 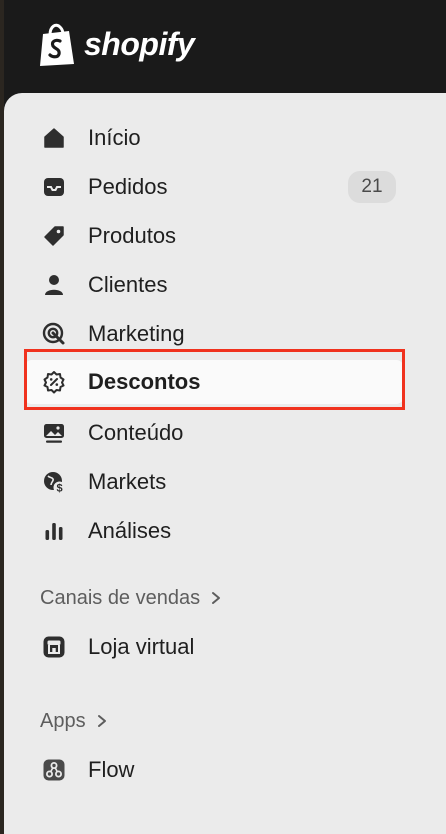 What do you see at coordinates (136, 333) in the screenshot?
I see `sidebar-item-label: Marketing` at bounding box center [136, 333].